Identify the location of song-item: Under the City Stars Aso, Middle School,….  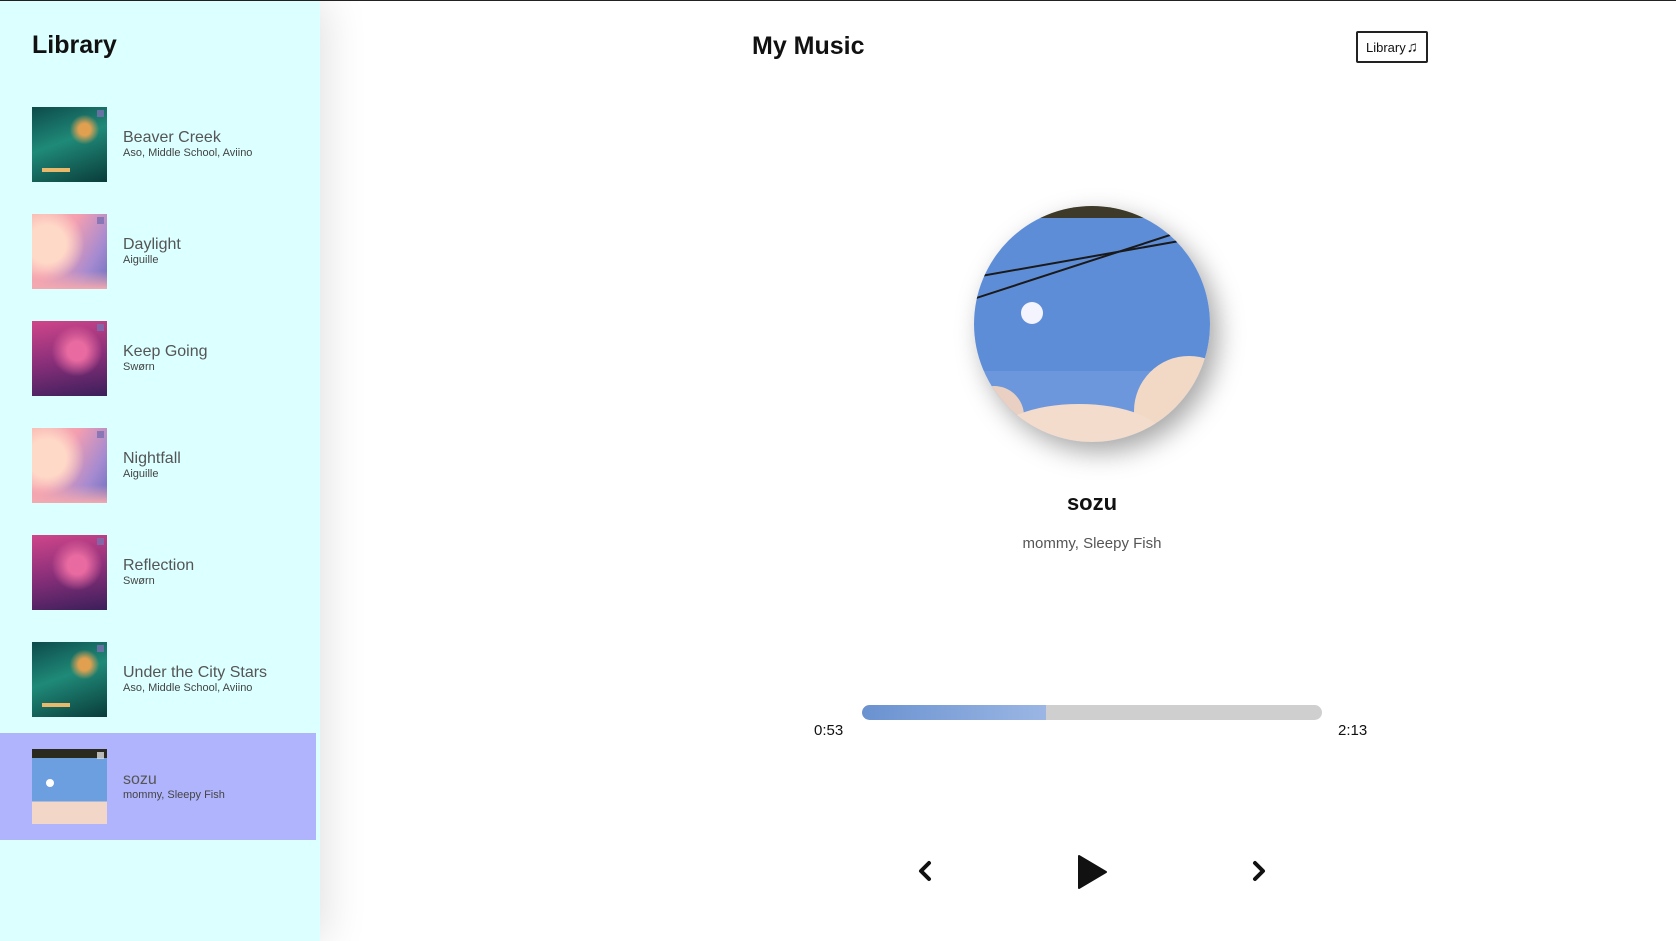
(158, 679).